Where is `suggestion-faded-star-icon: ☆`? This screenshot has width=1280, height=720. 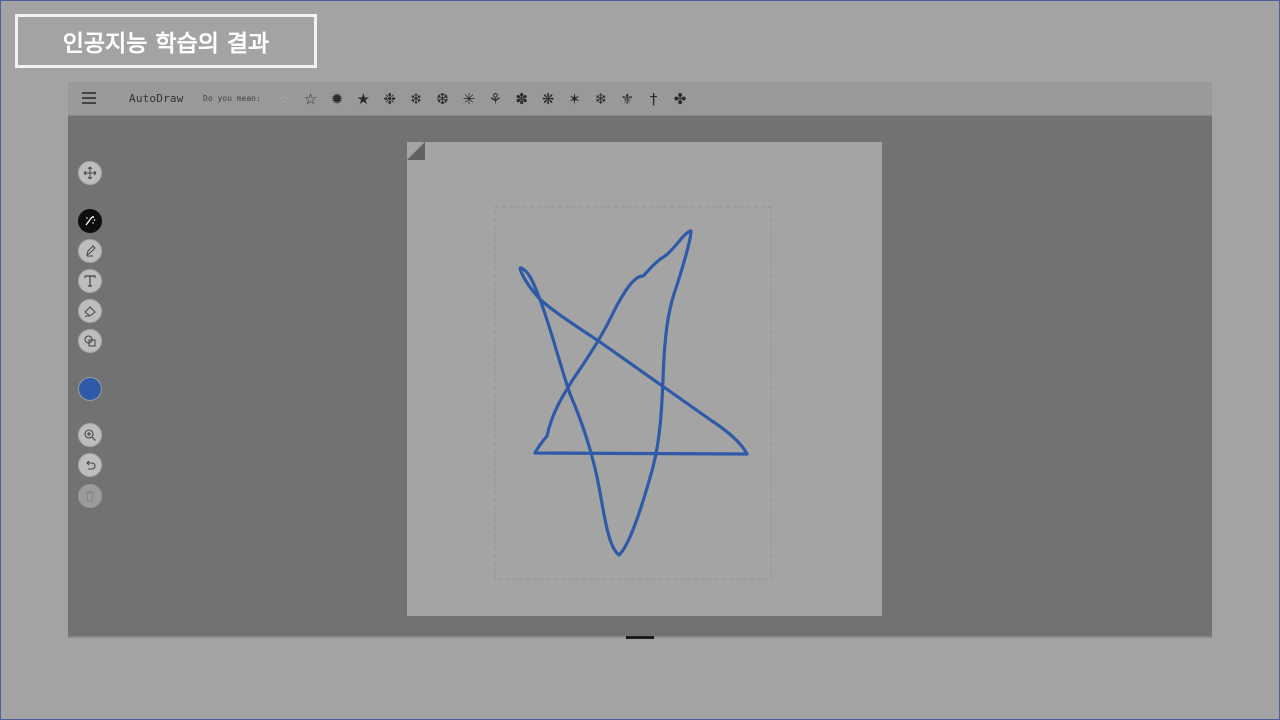
suggestion-faded-star-icon: ☆ is located at coordinates (284, 99).